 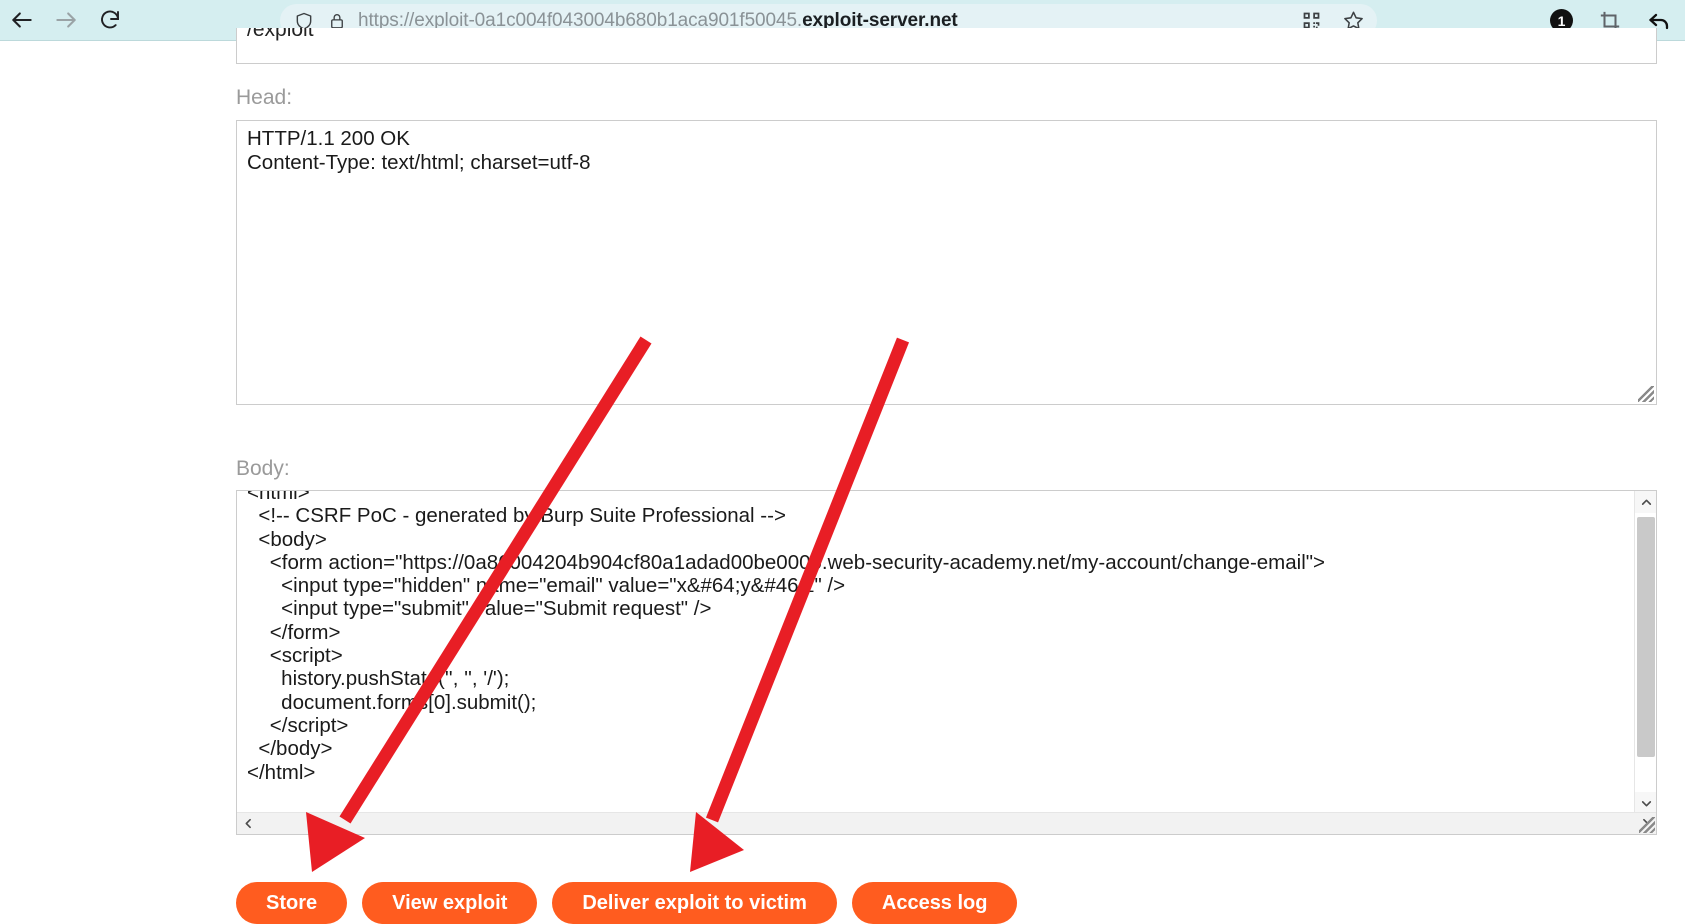 What do you see at coordinates (1647, 825) in the screenshot?
I see `body-resize-handle` at bounding box center [1647, 825].